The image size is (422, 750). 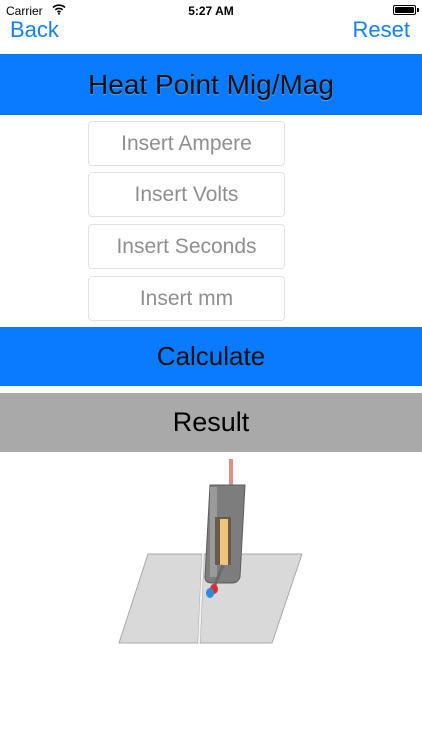 I want to click on ampere-input, so click(x=186, y=143).